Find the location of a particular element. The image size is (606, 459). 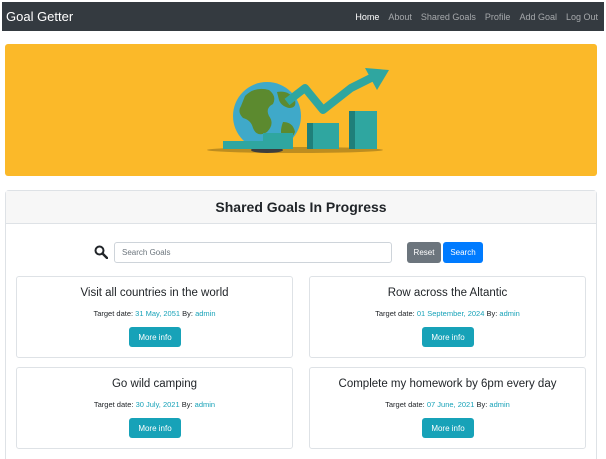

goal-title: Go wild camping is located at coordinates (154, 384).